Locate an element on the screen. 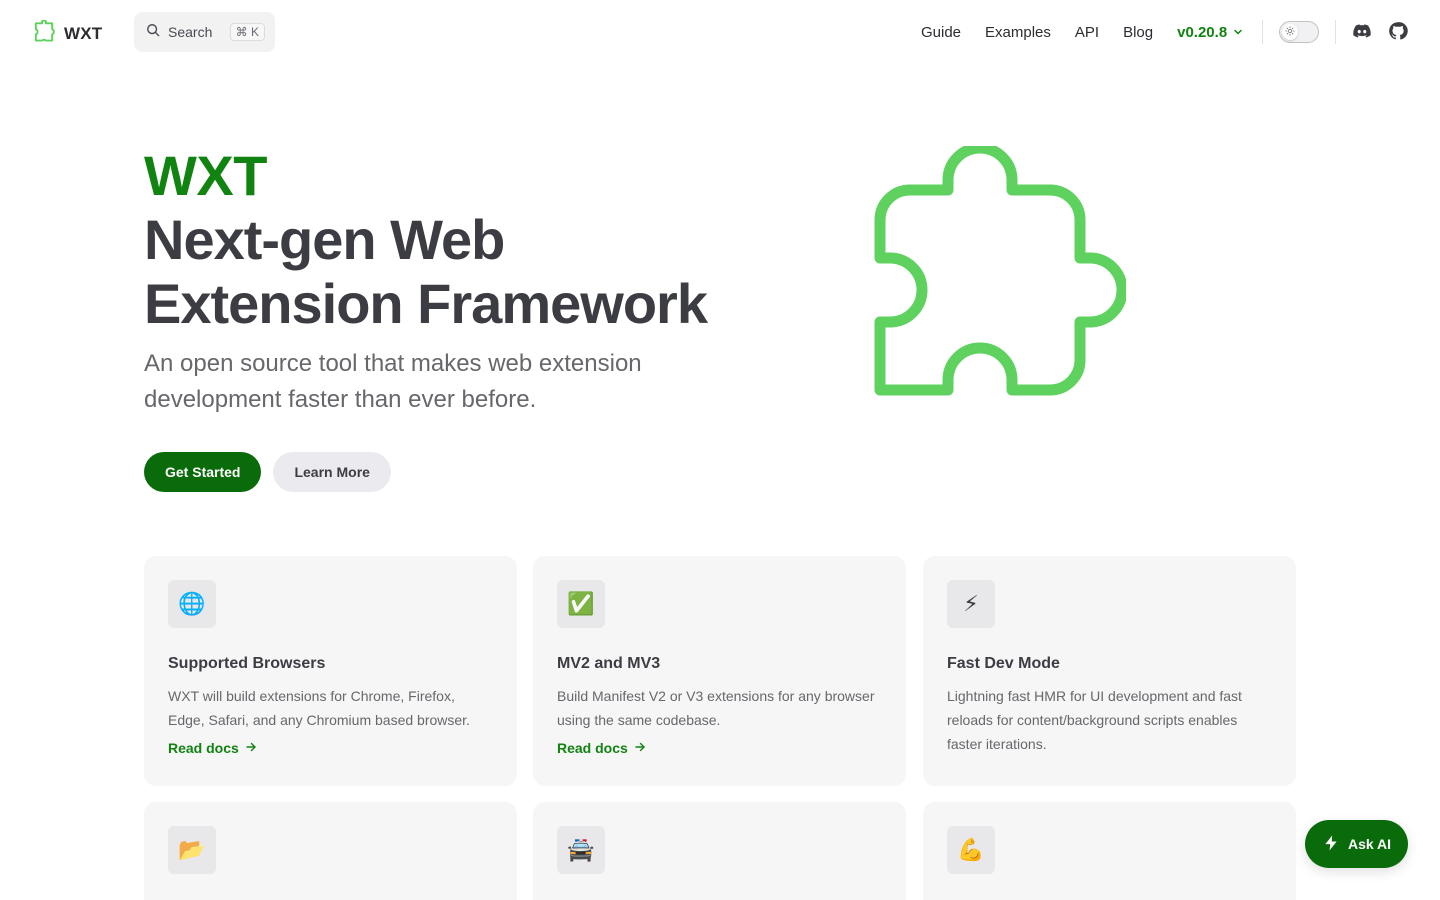 The width and height of the screenshot is (1440, 900). nav-link-examples: Examples is located at coordinates (1018, 32).